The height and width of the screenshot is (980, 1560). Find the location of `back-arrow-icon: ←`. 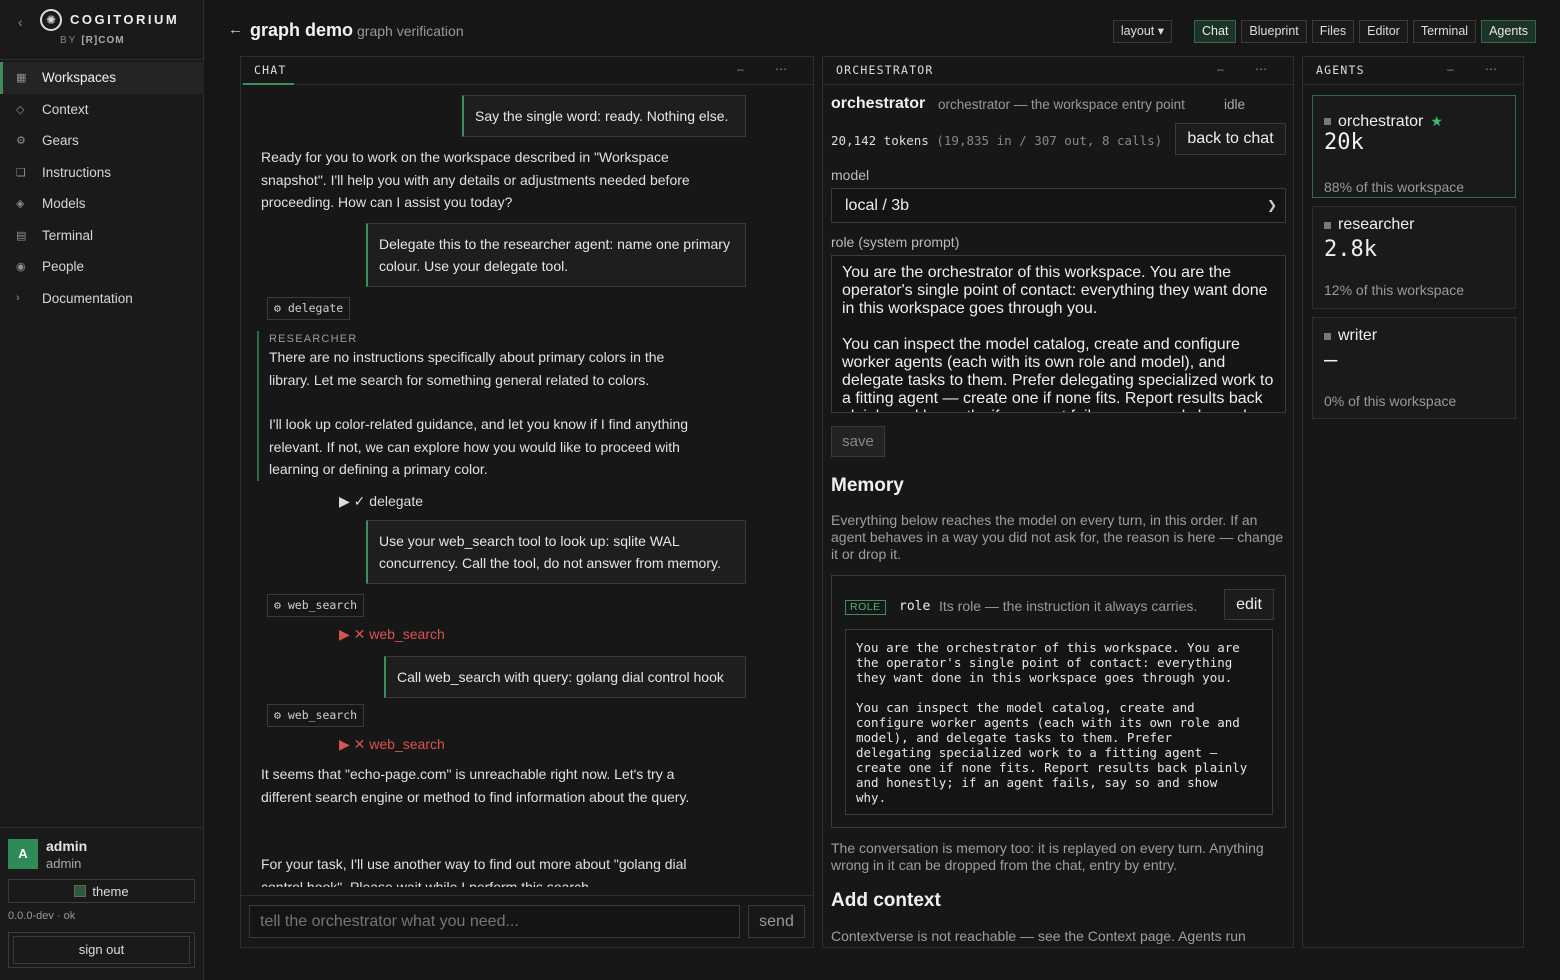

back-arrow-icon: ← is located at coordinates (235, 29).